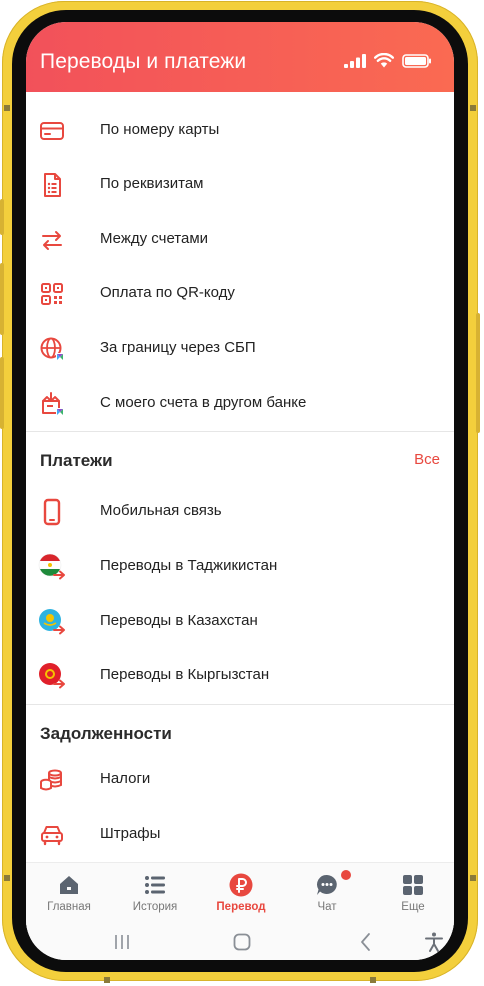 The image size is (484, 986). What do you see at coordinates (52, 836) in the screenshot?
I see `car-icon` at bounding box center [52, 836].